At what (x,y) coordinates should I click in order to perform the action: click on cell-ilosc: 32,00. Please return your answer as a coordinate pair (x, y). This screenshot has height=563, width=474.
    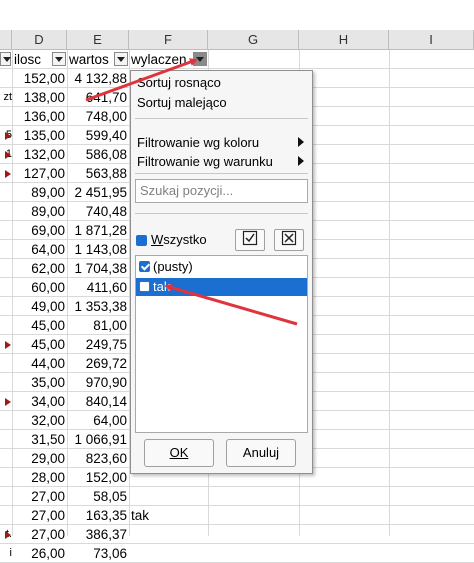
    Looking at the image, I should click on (38, 420).